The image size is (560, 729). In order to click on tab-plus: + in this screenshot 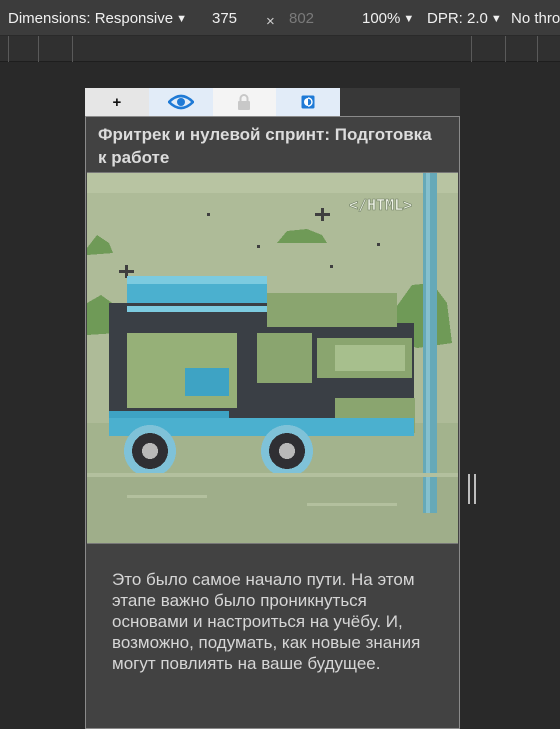, I will do `click(117, 102)`.